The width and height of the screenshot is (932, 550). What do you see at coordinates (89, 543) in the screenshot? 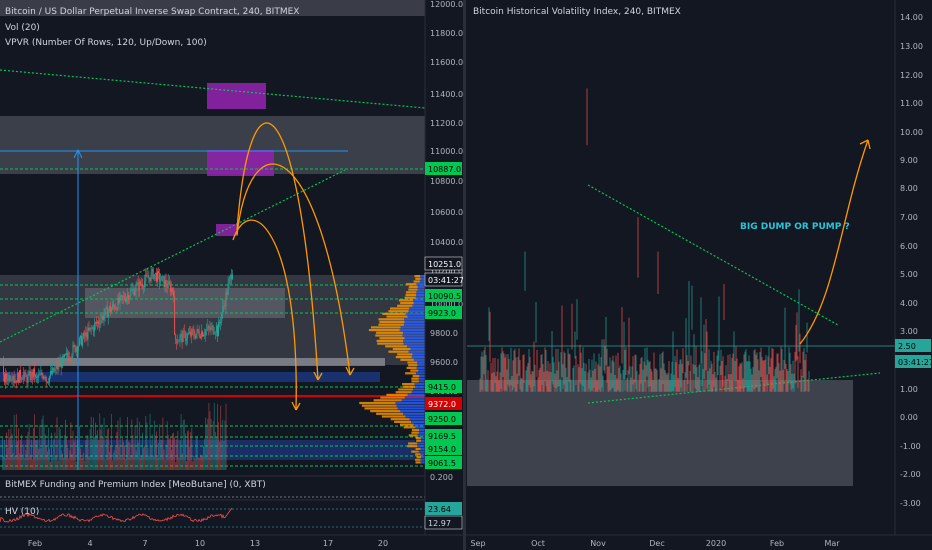
I see `left-x-tick: 4` at bounding box center [89, 543].